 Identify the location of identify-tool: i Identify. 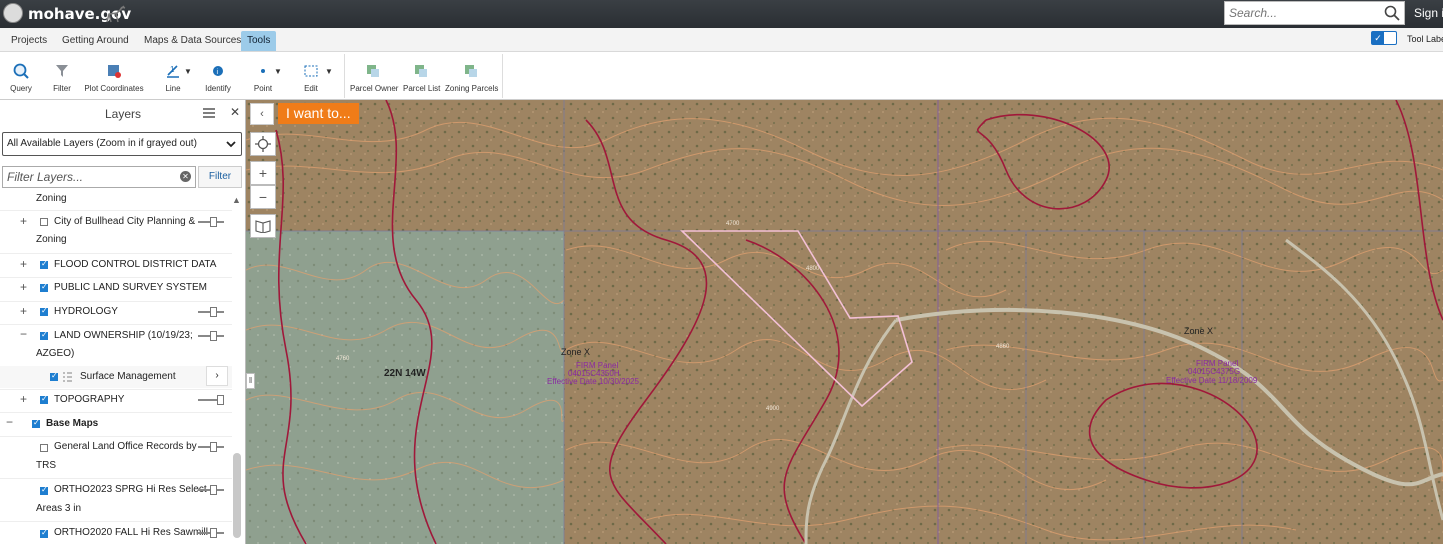
(218, 76).